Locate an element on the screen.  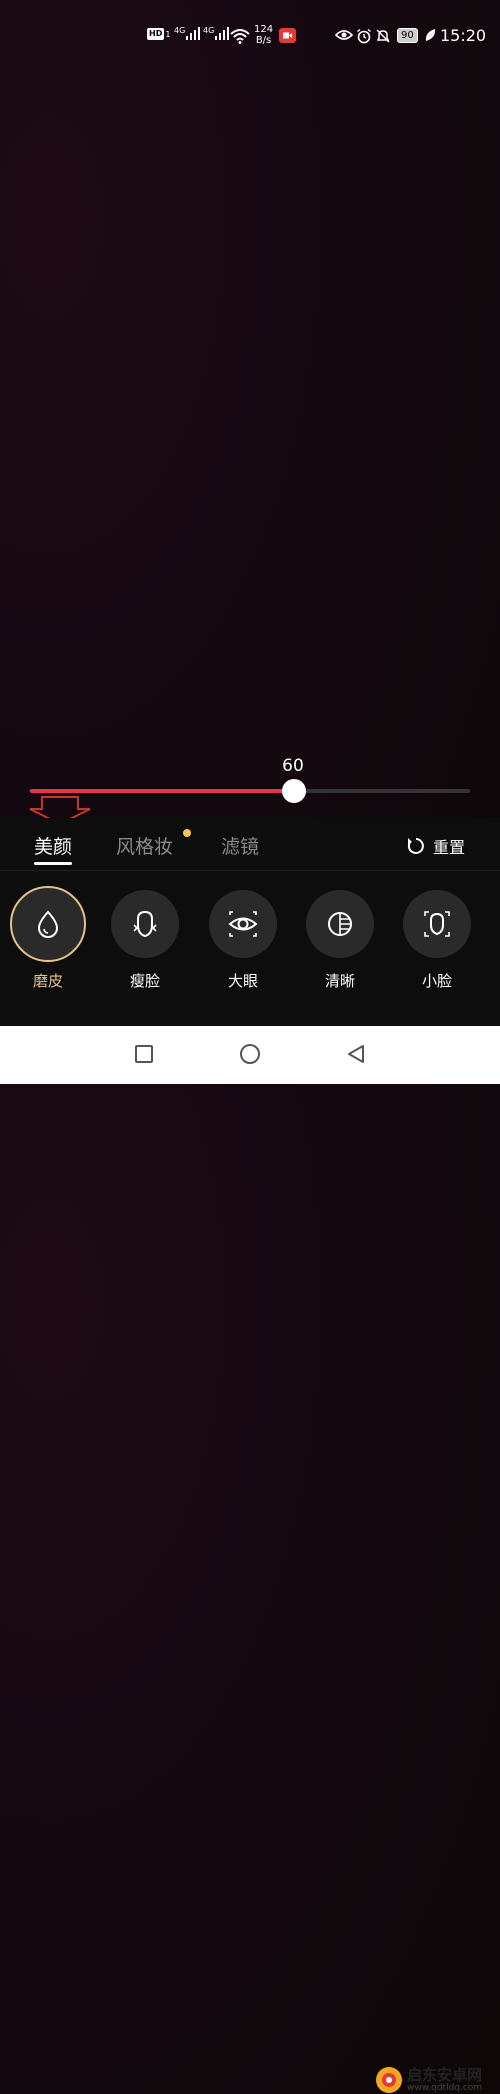
signal-2: 4G is located at coordinates (217, 33).